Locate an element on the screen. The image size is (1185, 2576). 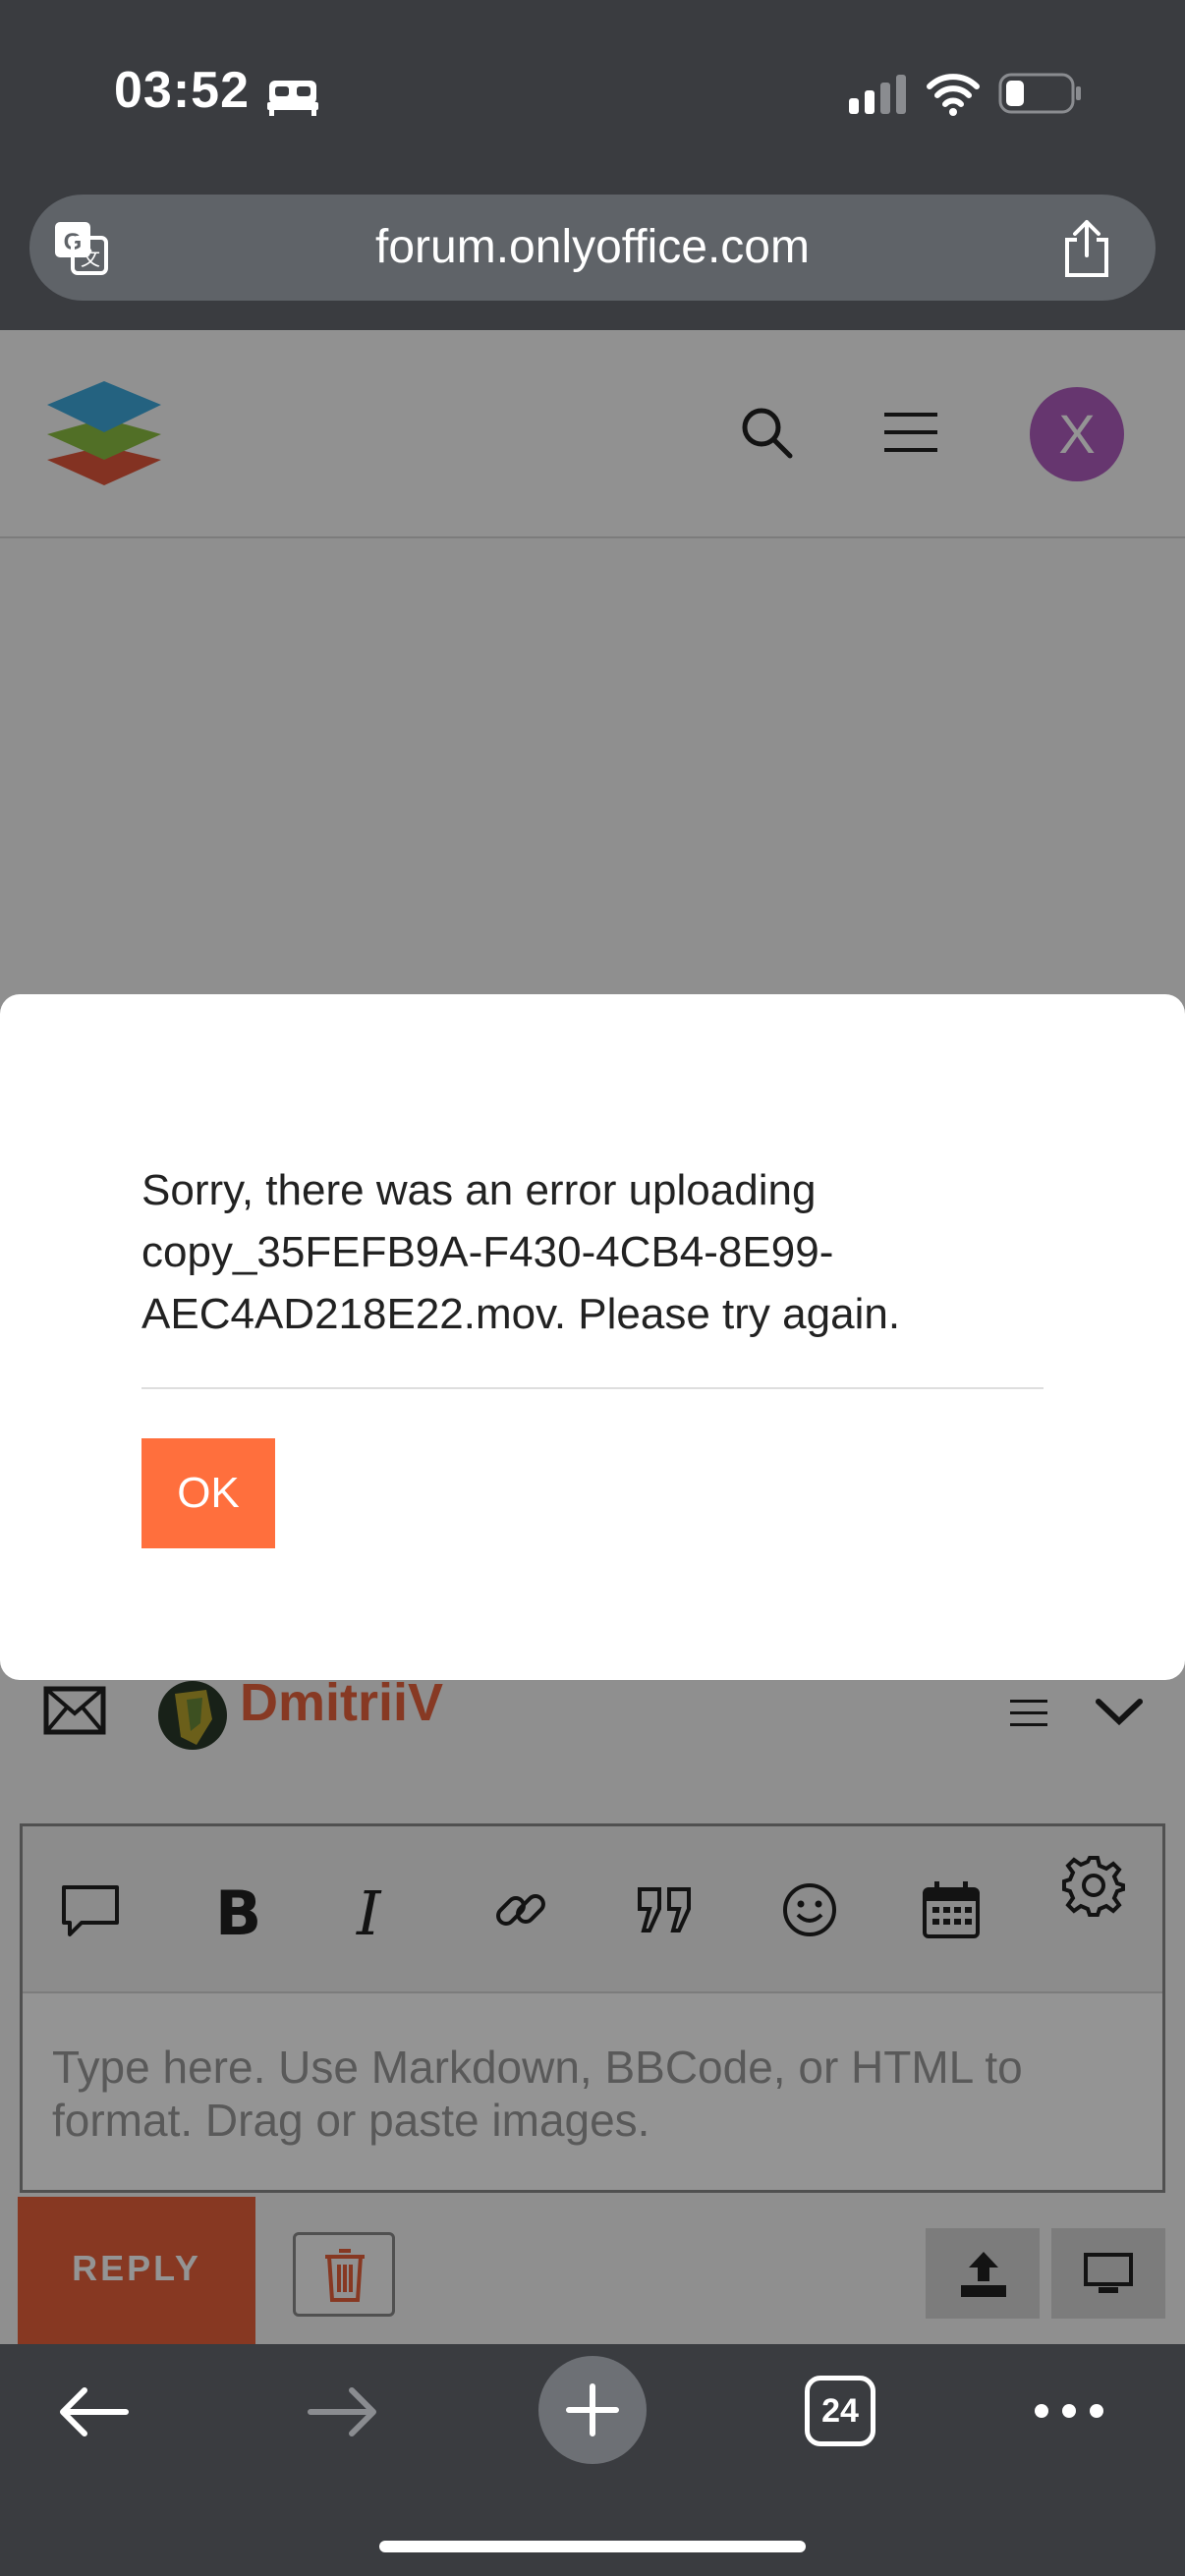
ok-button: OK is located at coordinates (208, 1493).